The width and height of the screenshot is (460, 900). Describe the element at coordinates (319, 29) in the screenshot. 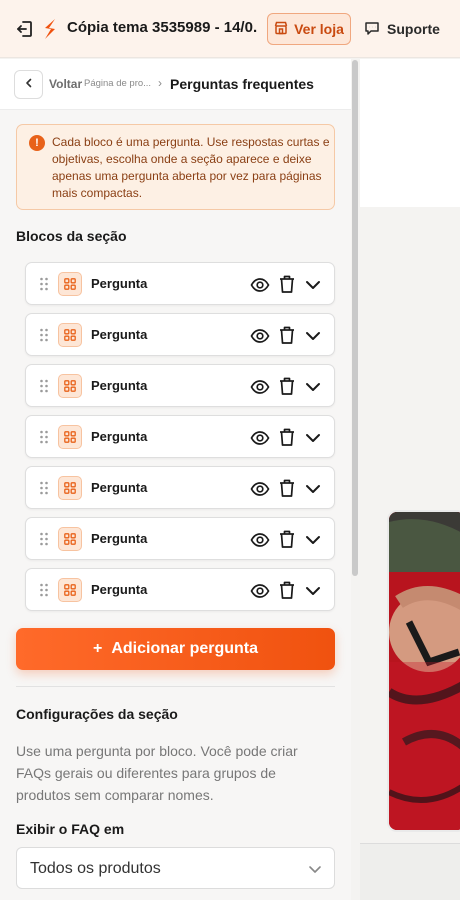

I see `view-store-label: Ver loja` at that location.